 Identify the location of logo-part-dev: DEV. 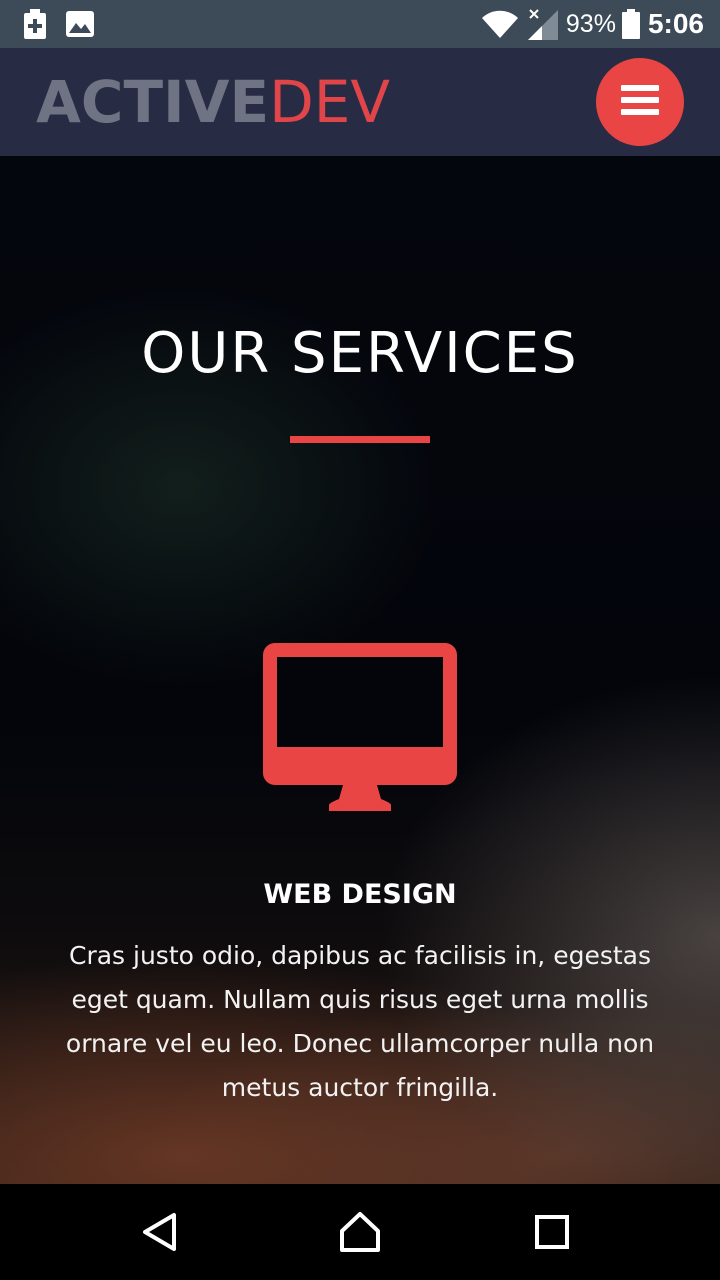
(330, 102).